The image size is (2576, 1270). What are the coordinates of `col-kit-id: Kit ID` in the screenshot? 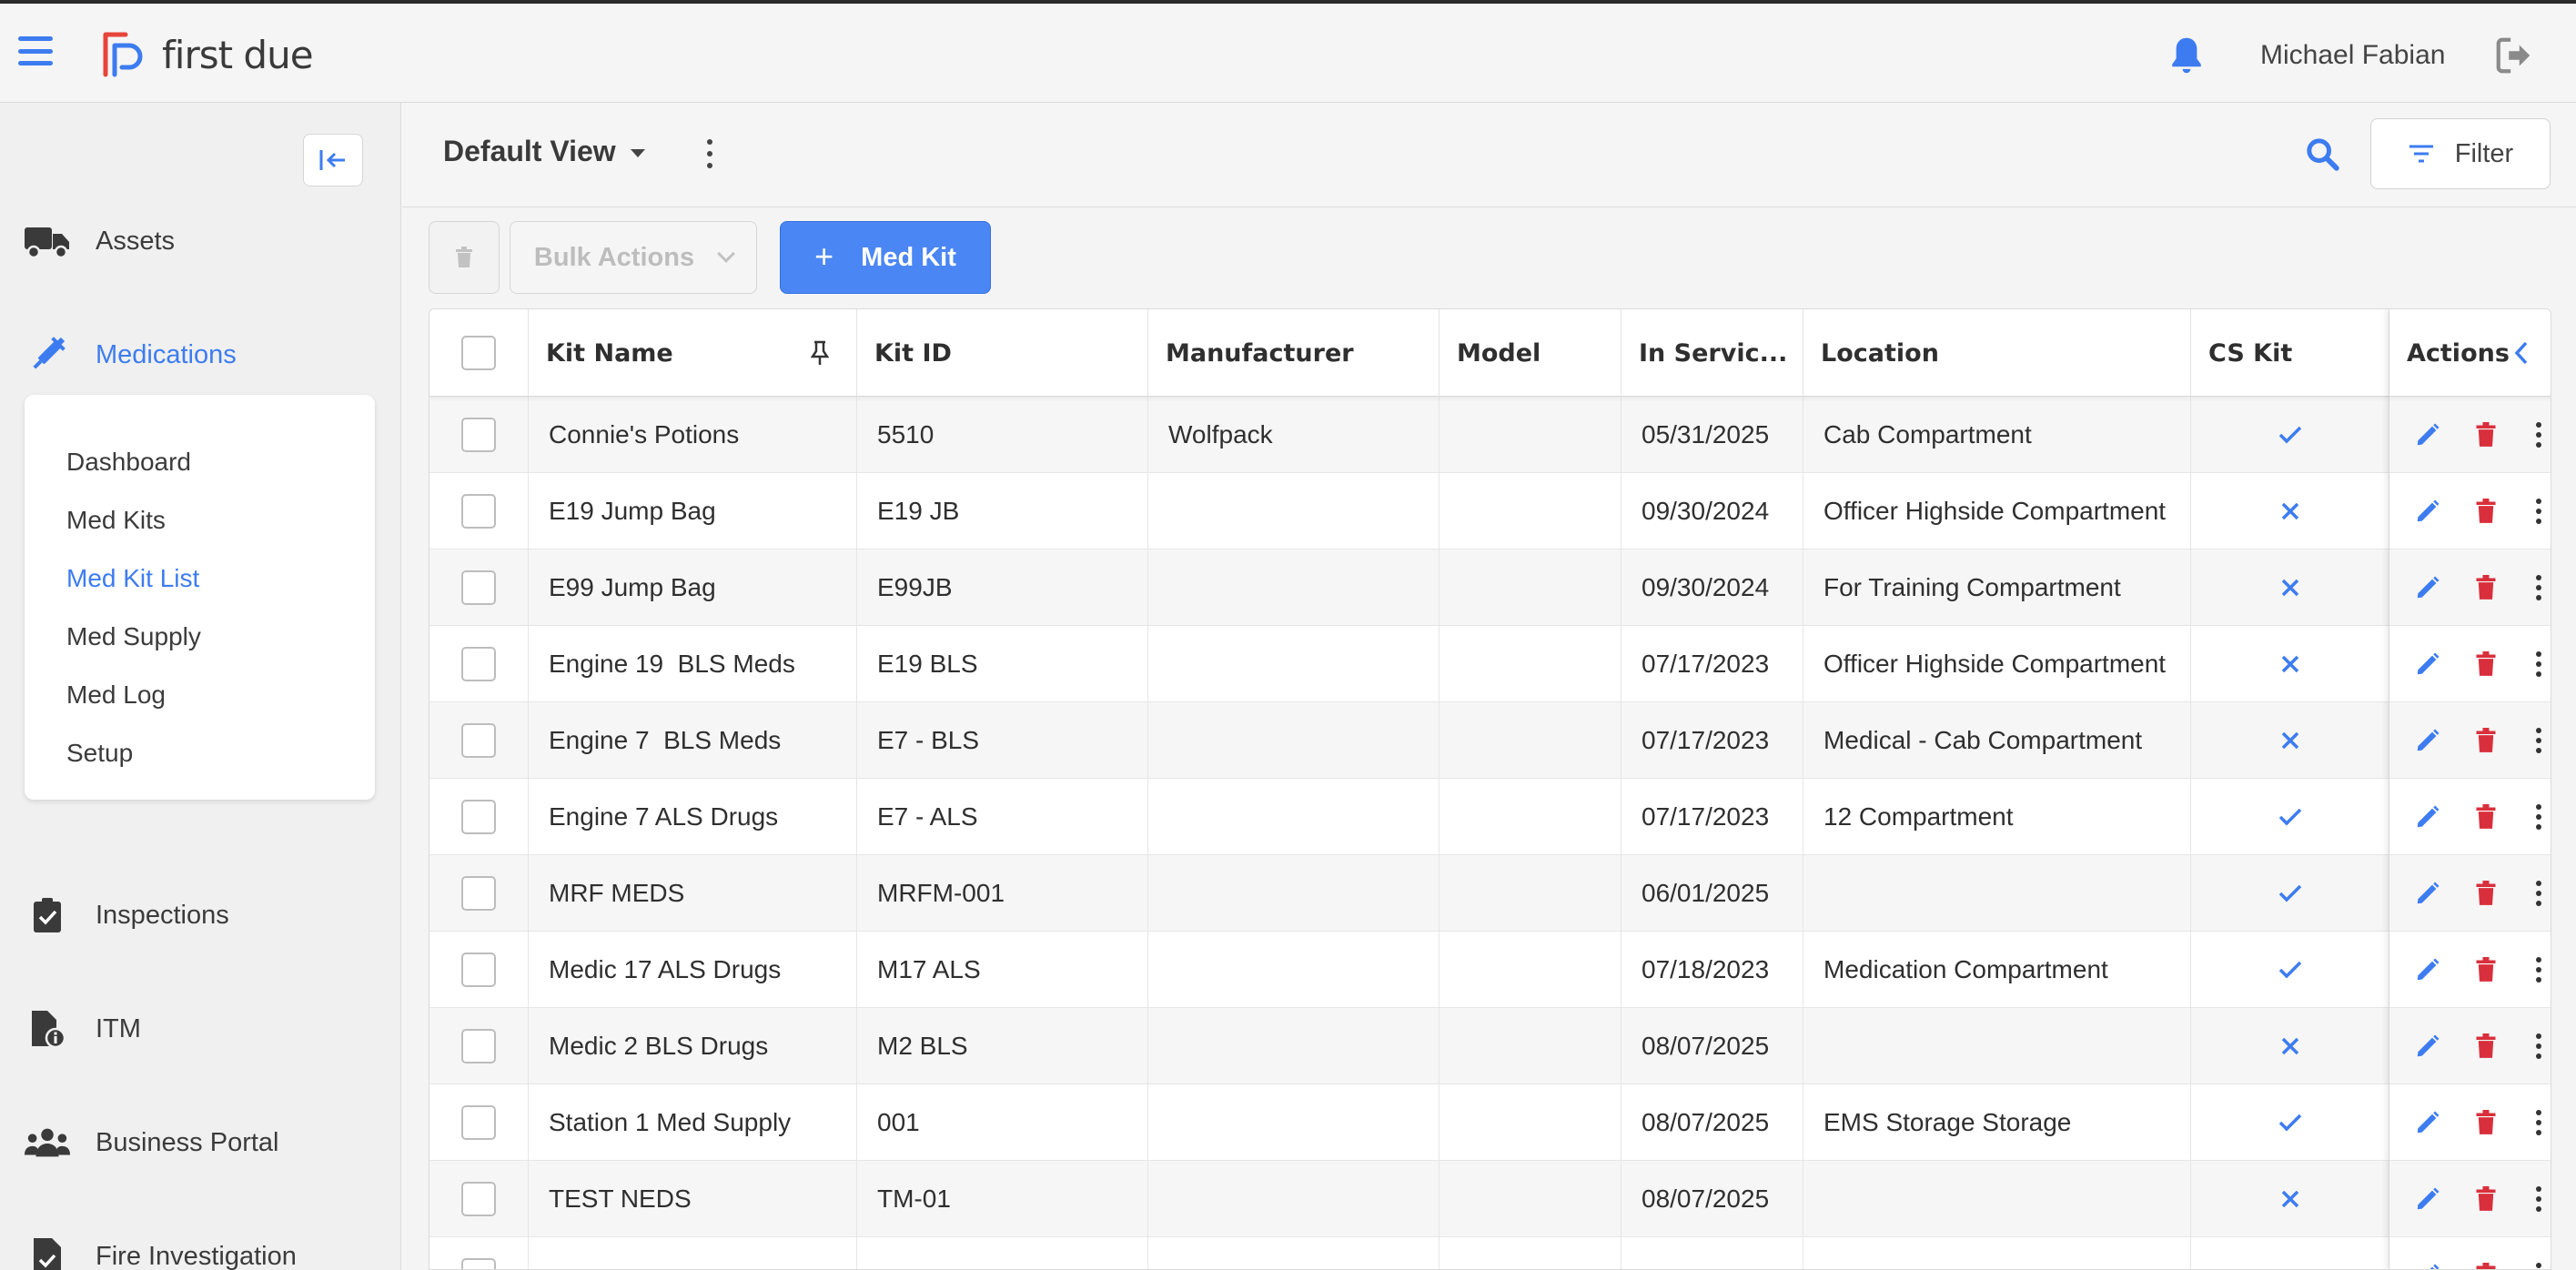 It's located at (1002, 353).